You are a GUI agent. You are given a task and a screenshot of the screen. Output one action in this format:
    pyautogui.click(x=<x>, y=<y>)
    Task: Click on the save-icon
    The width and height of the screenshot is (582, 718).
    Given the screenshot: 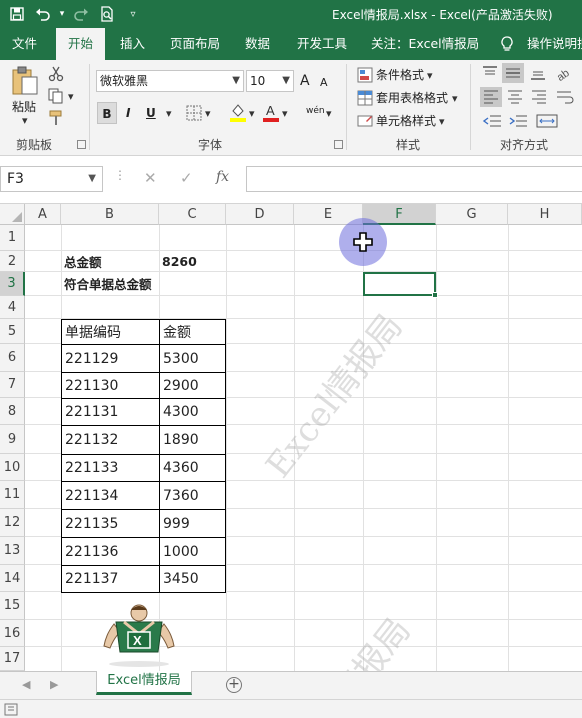 What is the action you would take?
    pyautogui.click(x=17, y=14)
    